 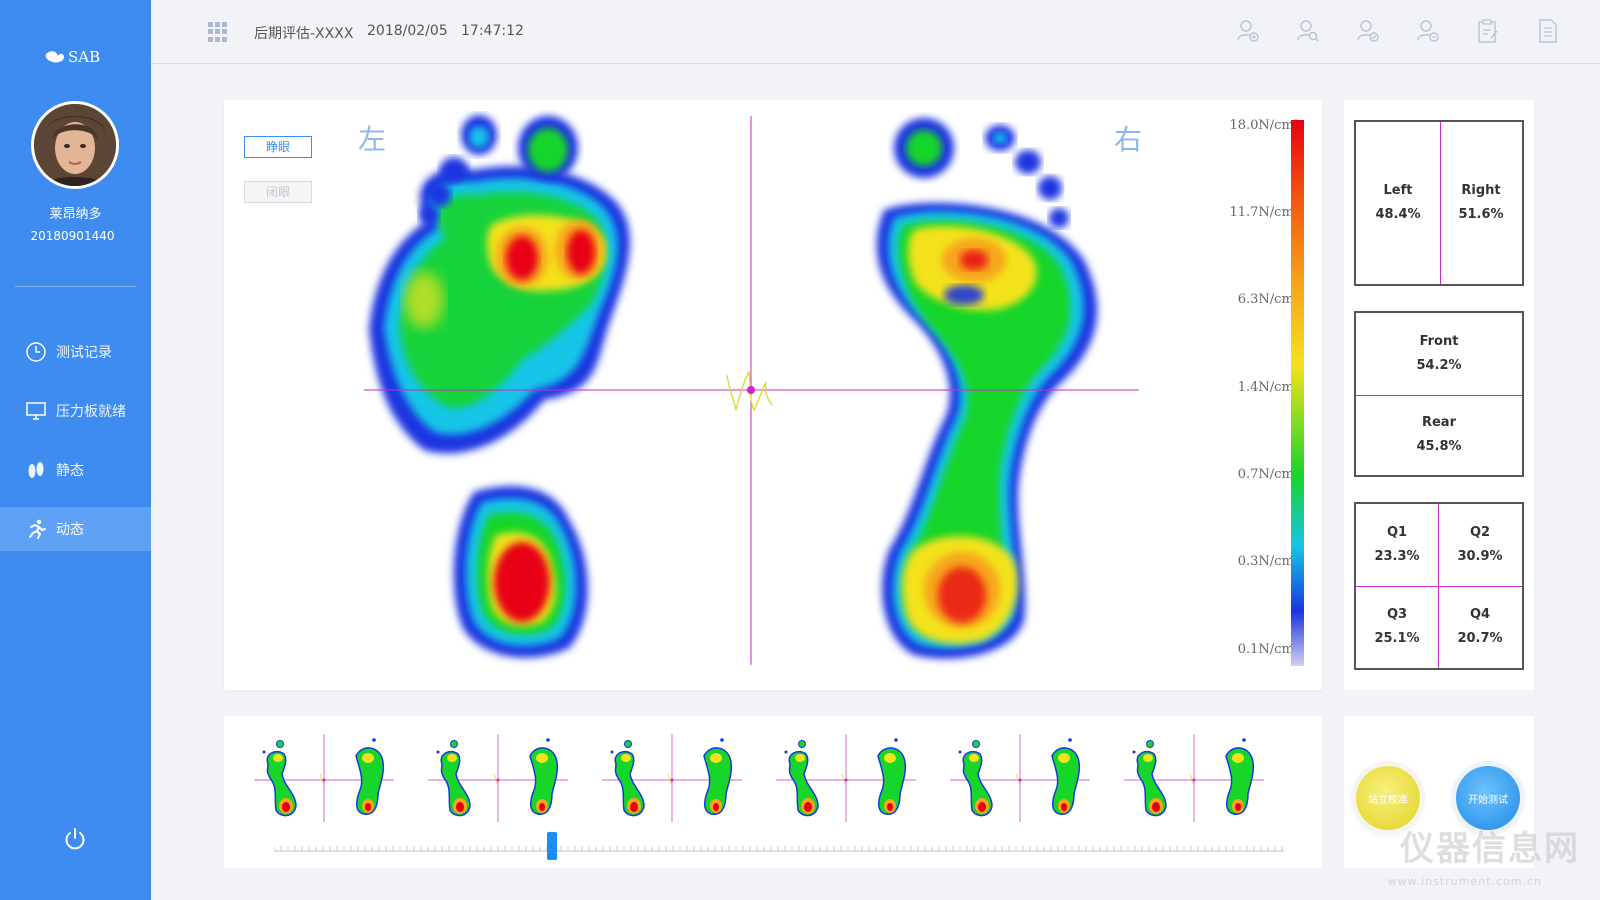 I want to click on sidebar-item-label: 压力板就绪, so click(x=91, y=412).